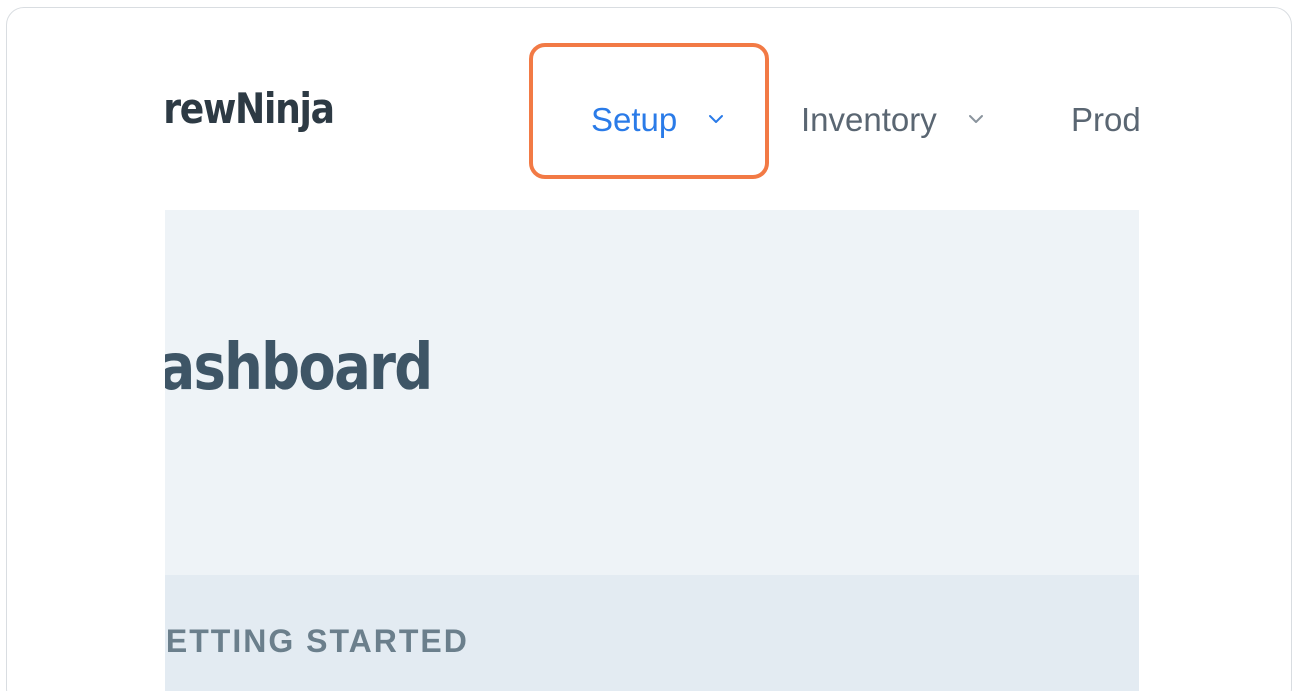 The width and height of the screenshot is (1294, 691). I want to click on nav-item-inventory: Inventory, so click(892, 118).